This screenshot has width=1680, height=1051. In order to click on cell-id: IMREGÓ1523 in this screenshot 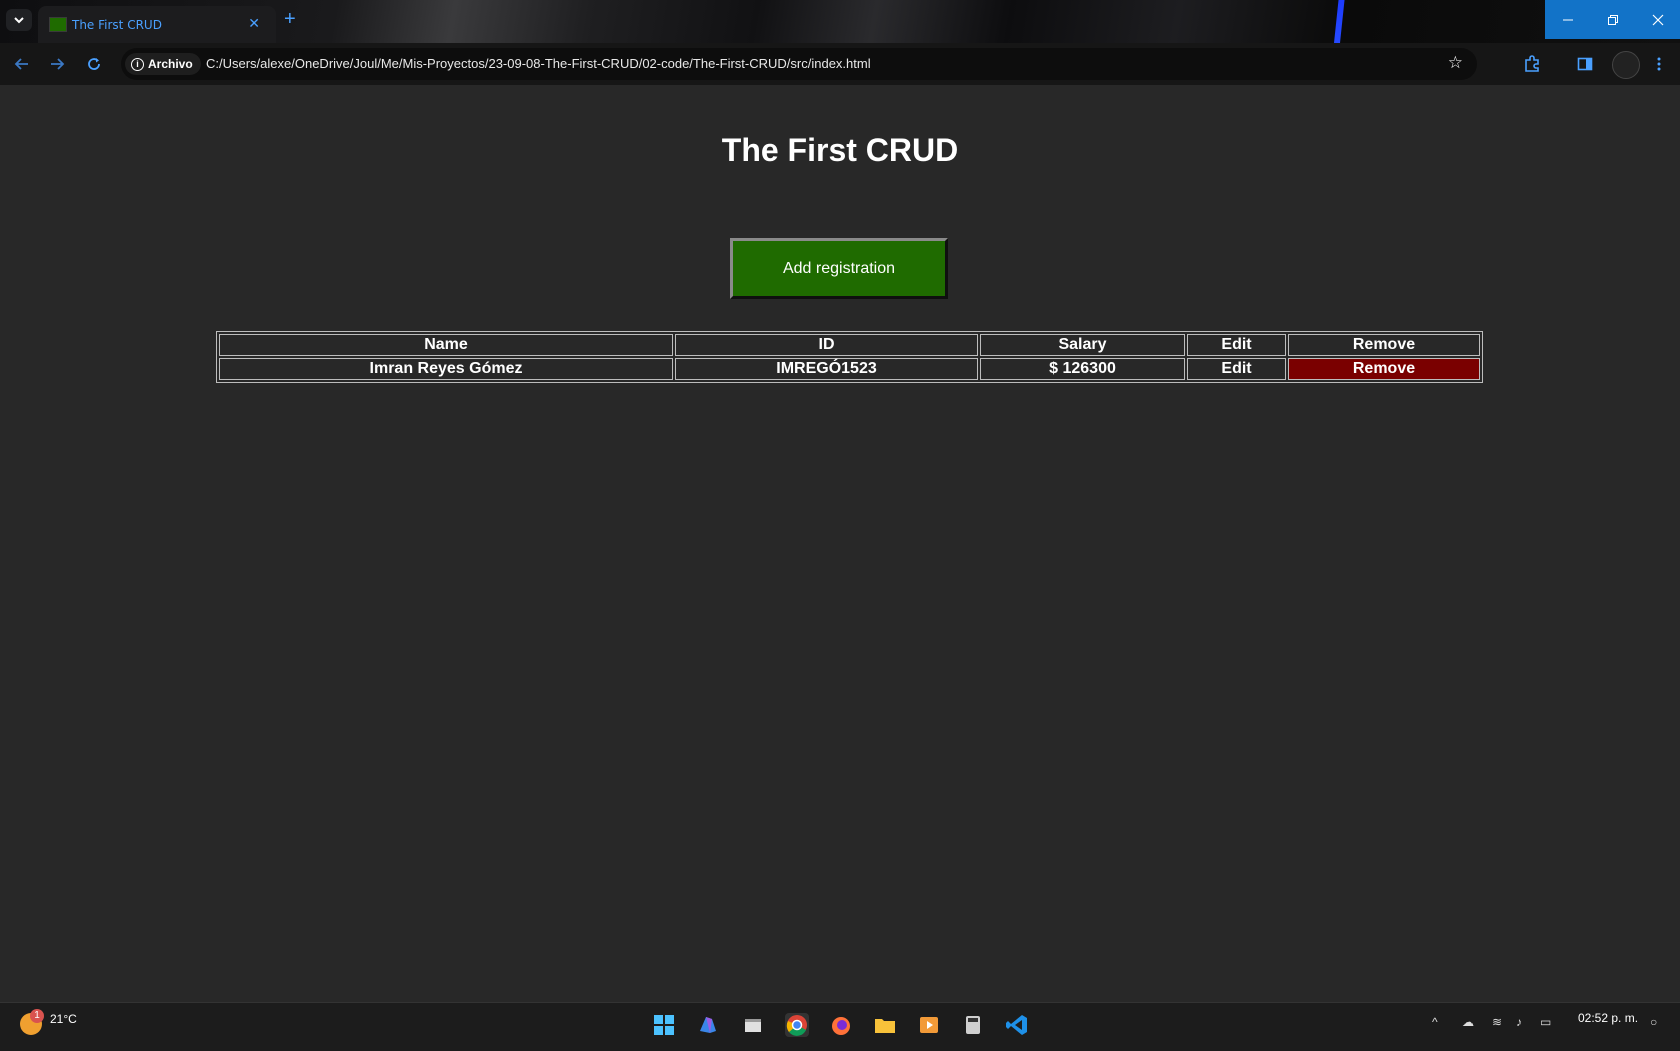, I will do `click(826, 369)`.